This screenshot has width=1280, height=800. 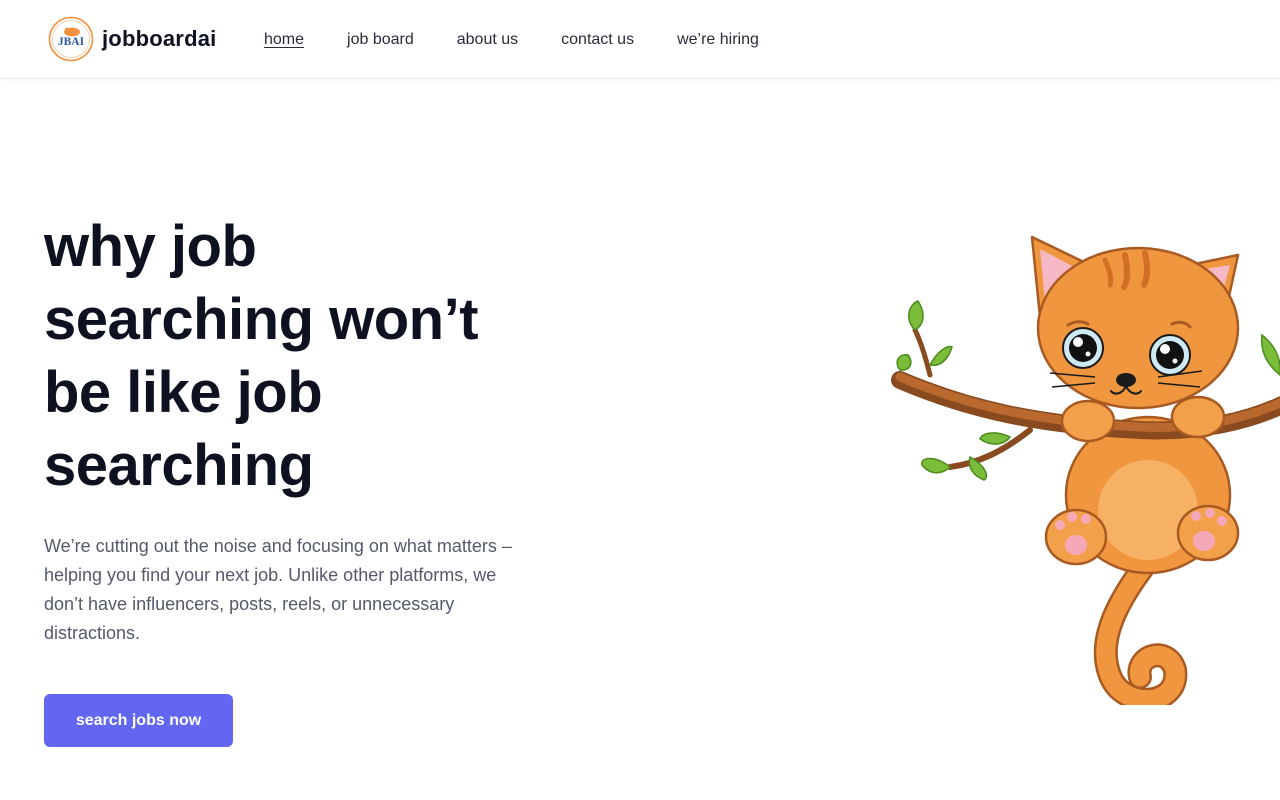 What do you see at coordinates (183, 392) in the screenshot?
I see `hero-title-line: be like job` at bounding box center [183, 392].